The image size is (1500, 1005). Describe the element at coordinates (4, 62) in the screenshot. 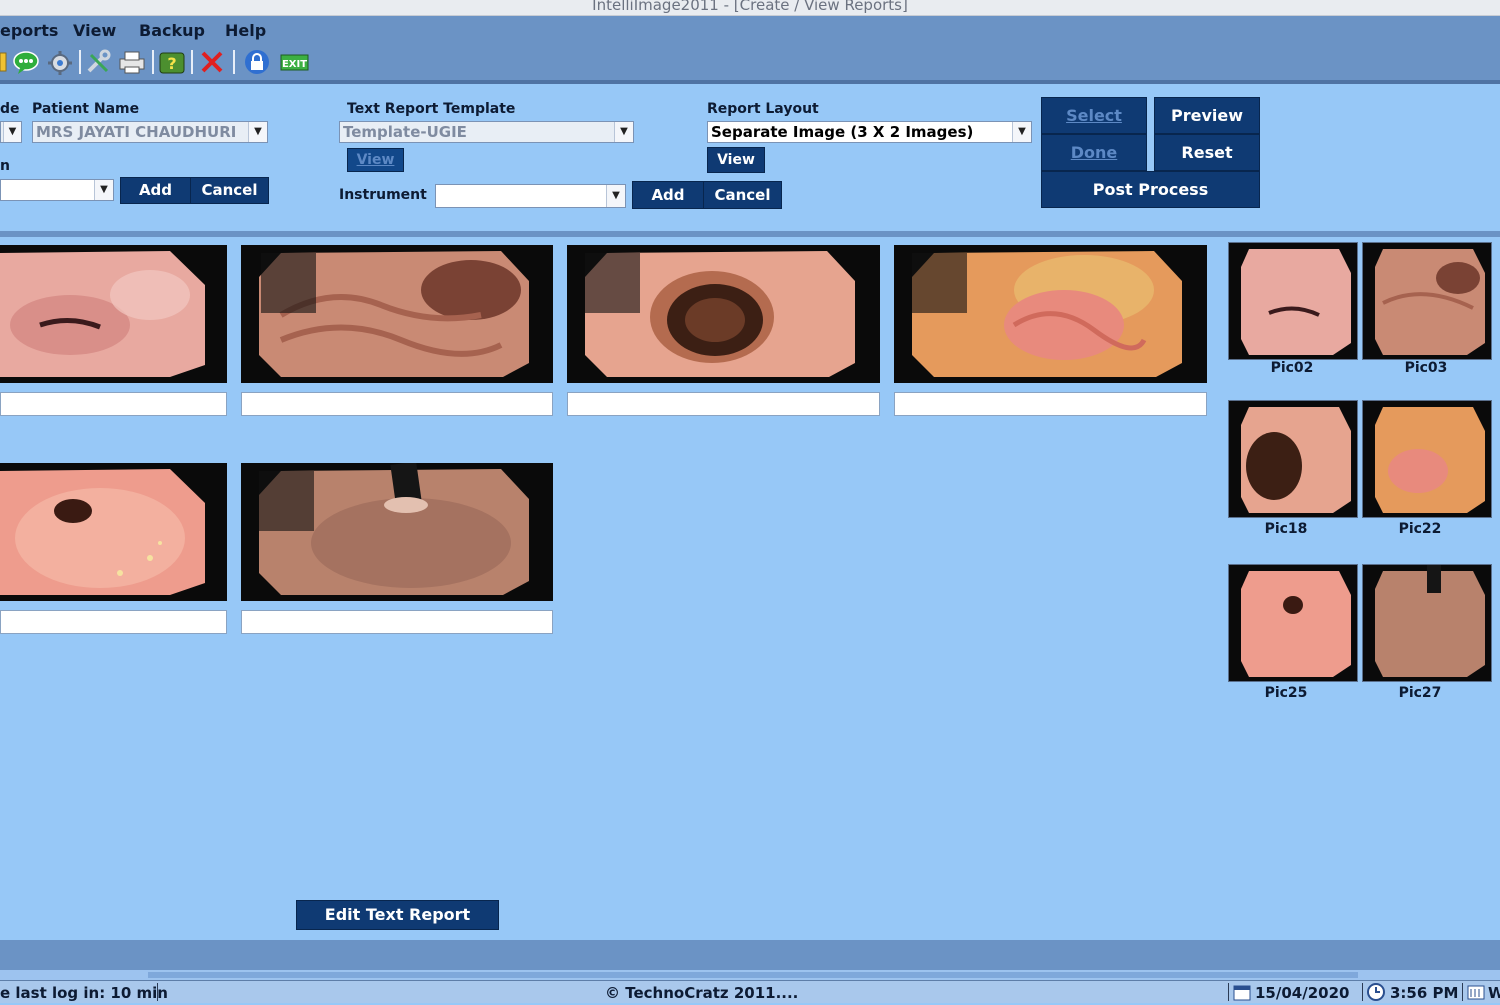

I see `folder-icon` at that location.